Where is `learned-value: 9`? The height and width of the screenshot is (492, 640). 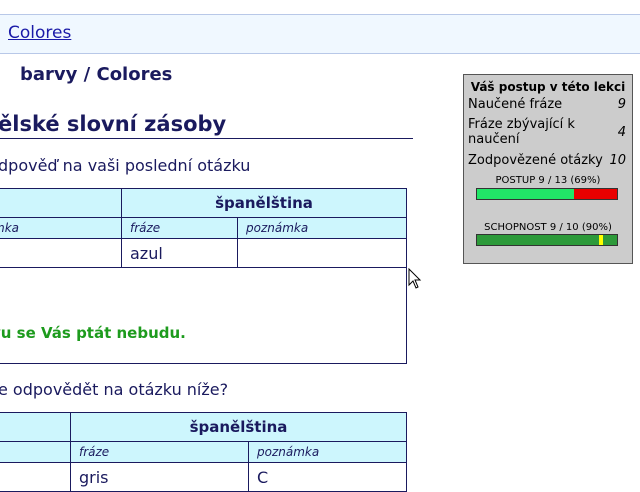 learned-value: 9 is located at coordinates (621, 104).